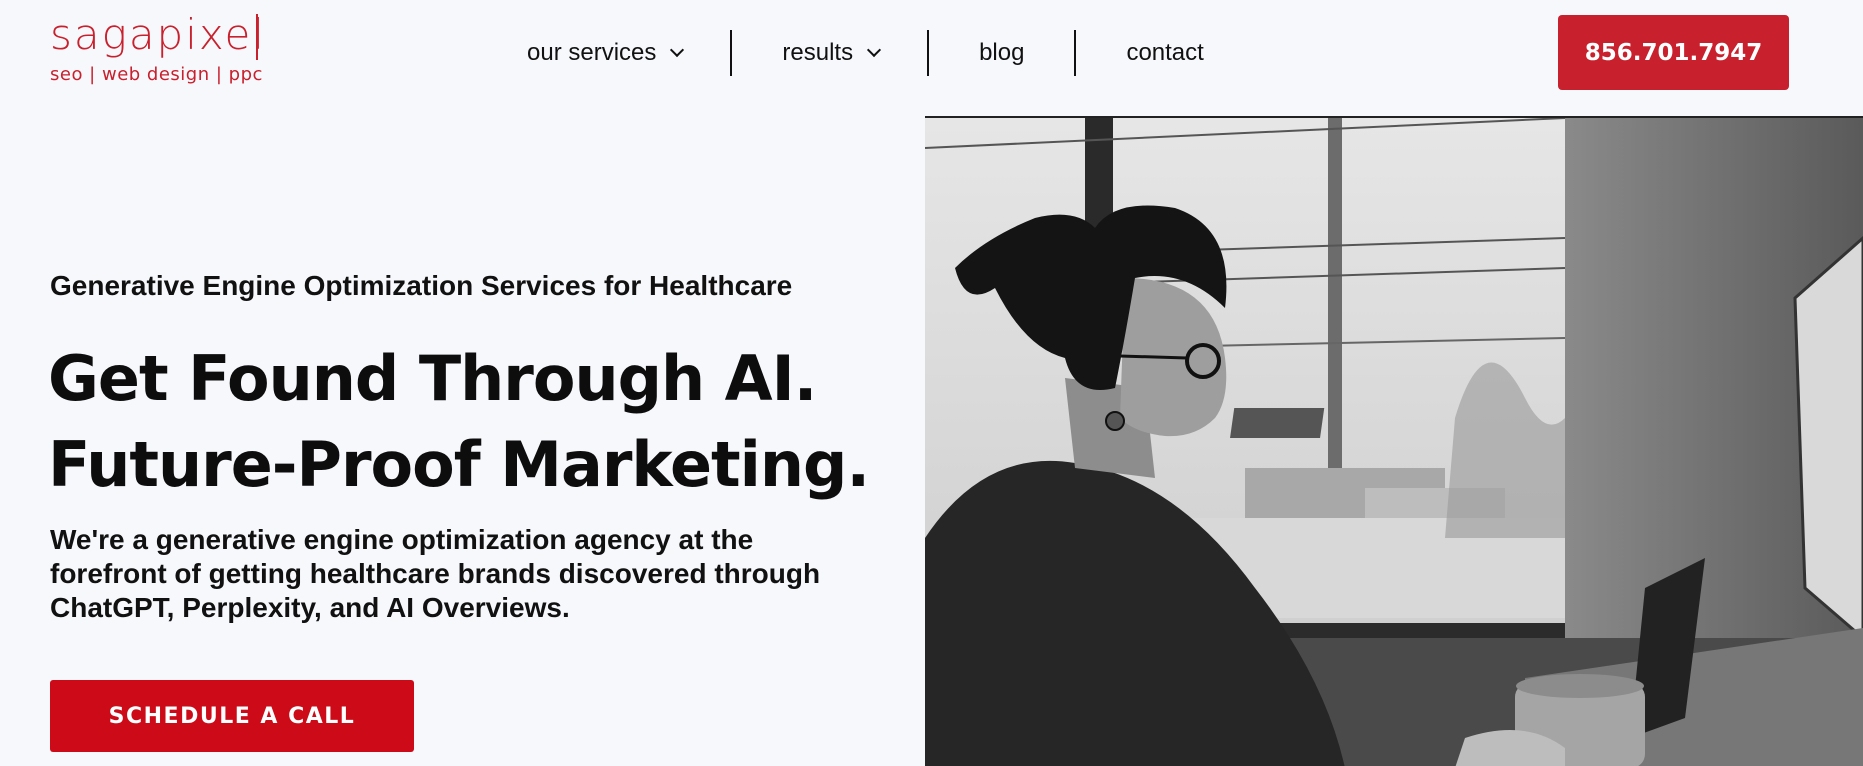 This screenshot has width=1863, height=766. What do you see at coordinates (459, 464) in the screenshot?
I see `headline-line-2: Future-Proof Marketing.` at bounding box center [459, 464].